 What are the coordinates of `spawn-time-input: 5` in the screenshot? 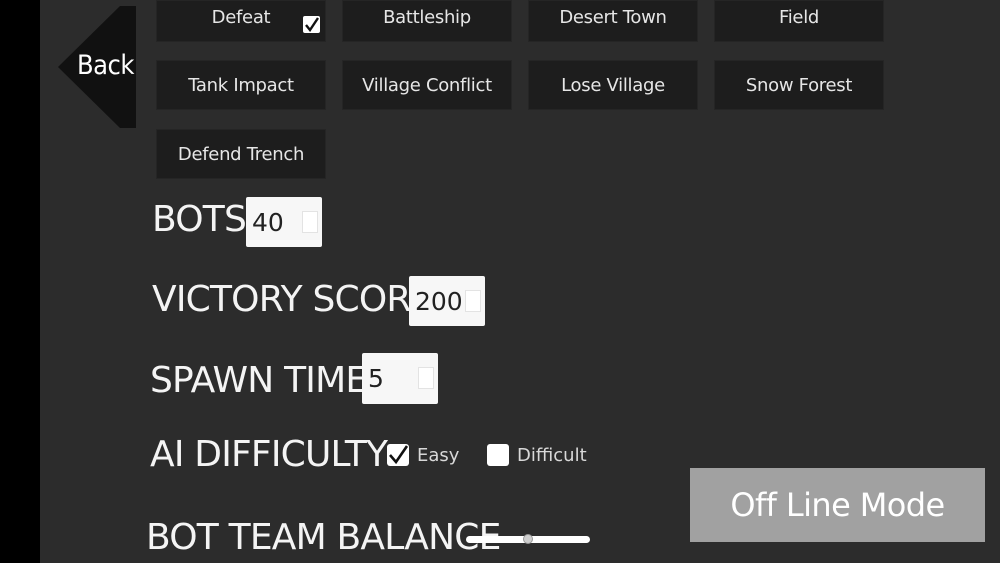 It's located at (400, 378).